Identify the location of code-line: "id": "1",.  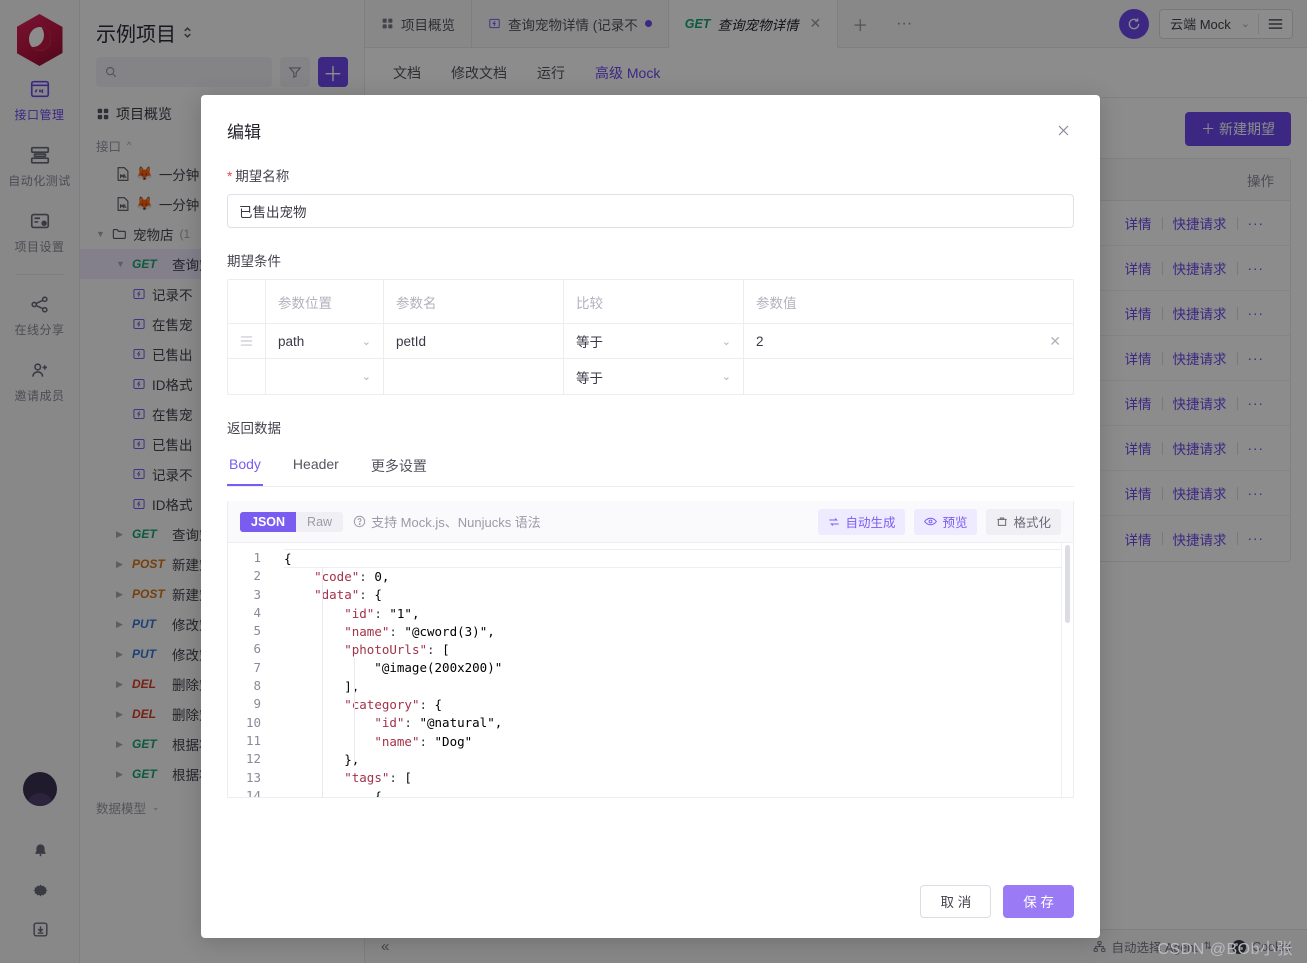
(382, 613).